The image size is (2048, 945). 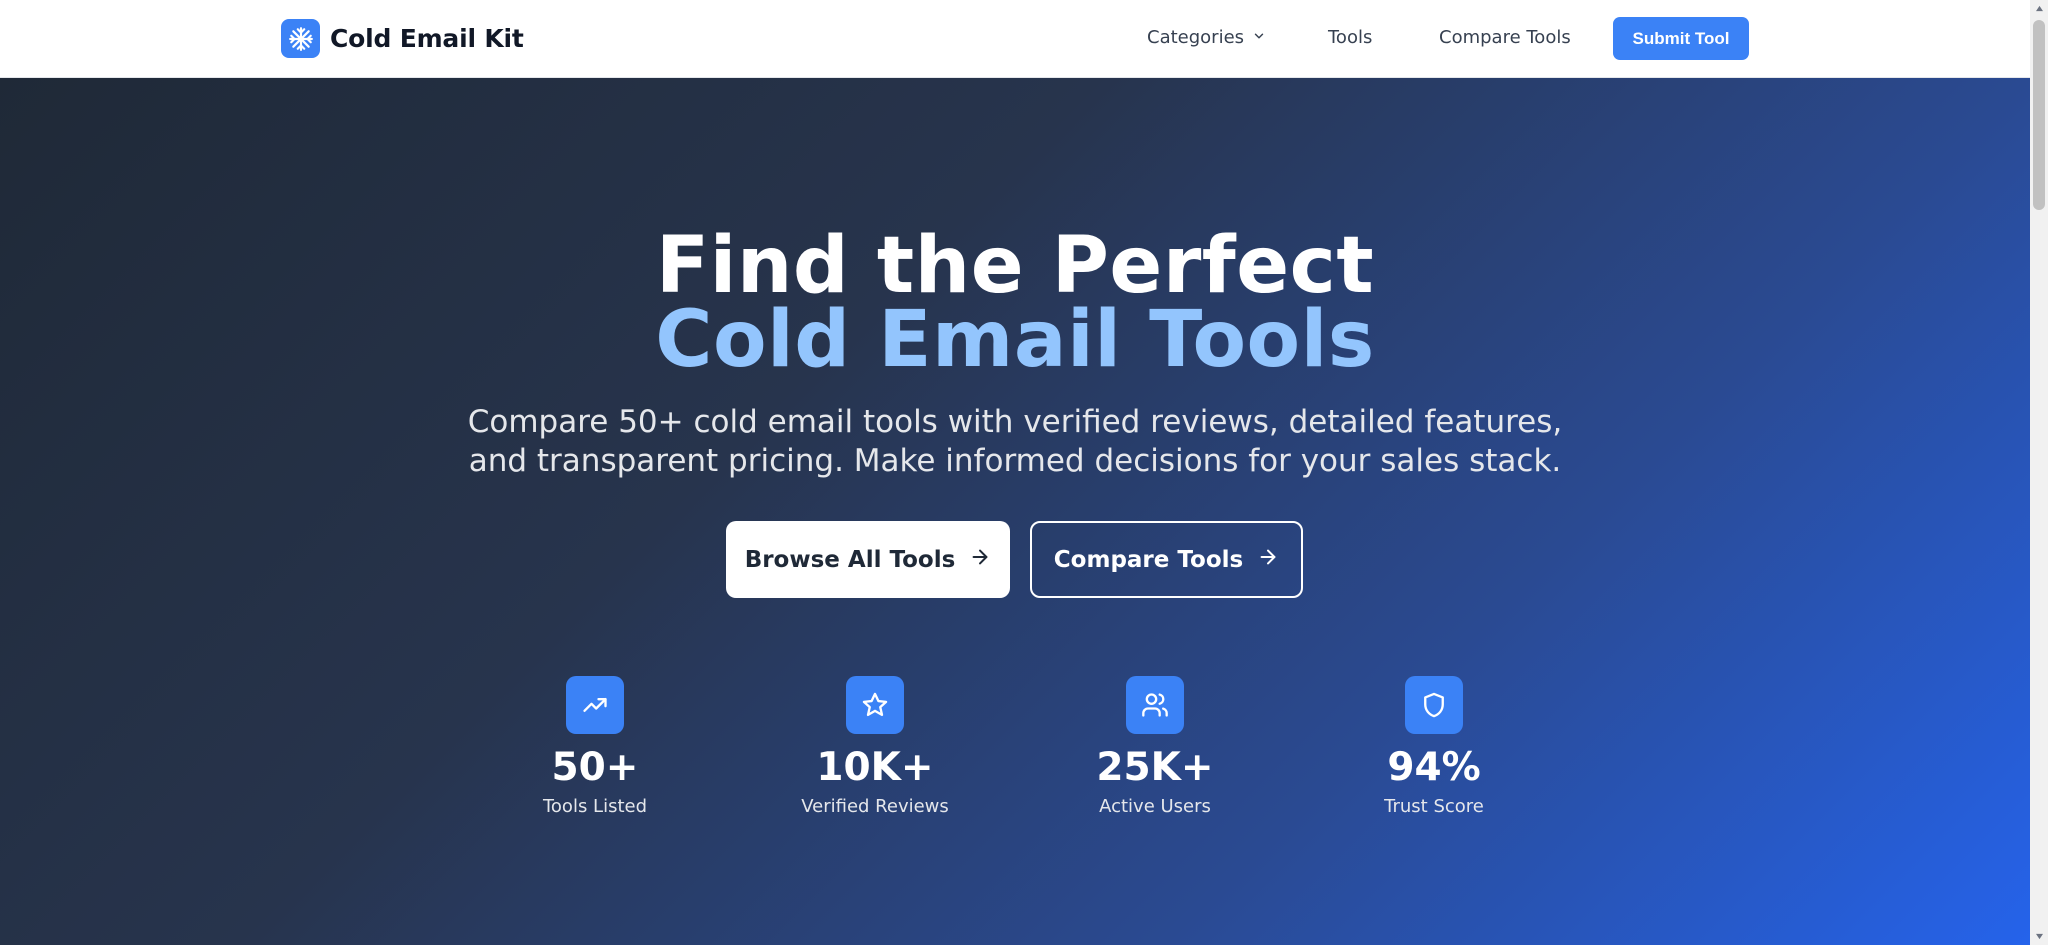 I want to click on nav-categories: Categories, so click(x=1206, y=37).